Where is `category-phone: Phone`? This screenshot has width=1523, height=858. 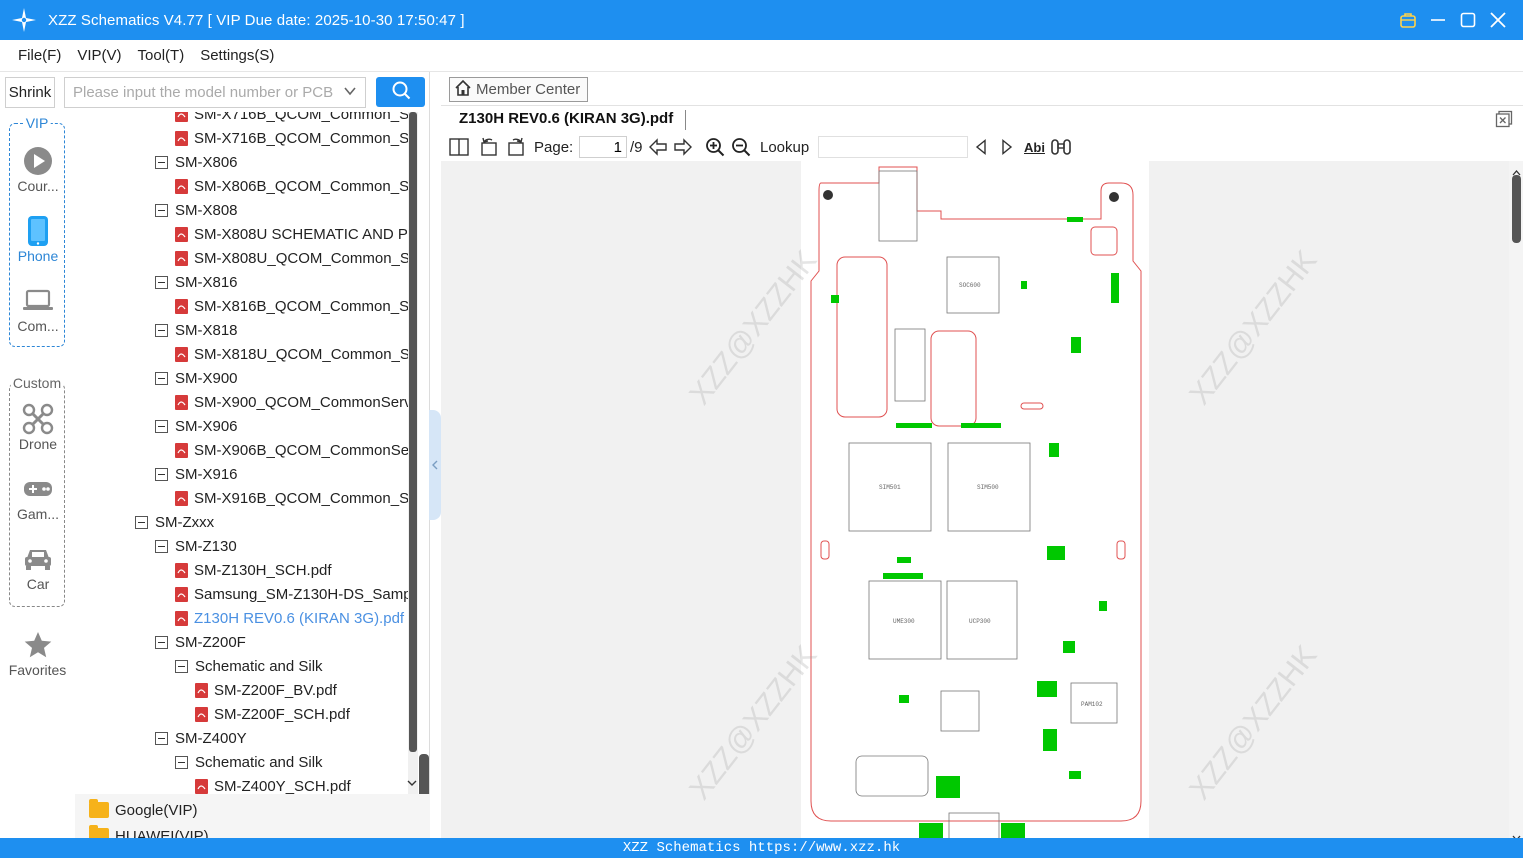
category-phone: Phone is located at coordinates (38, 239).